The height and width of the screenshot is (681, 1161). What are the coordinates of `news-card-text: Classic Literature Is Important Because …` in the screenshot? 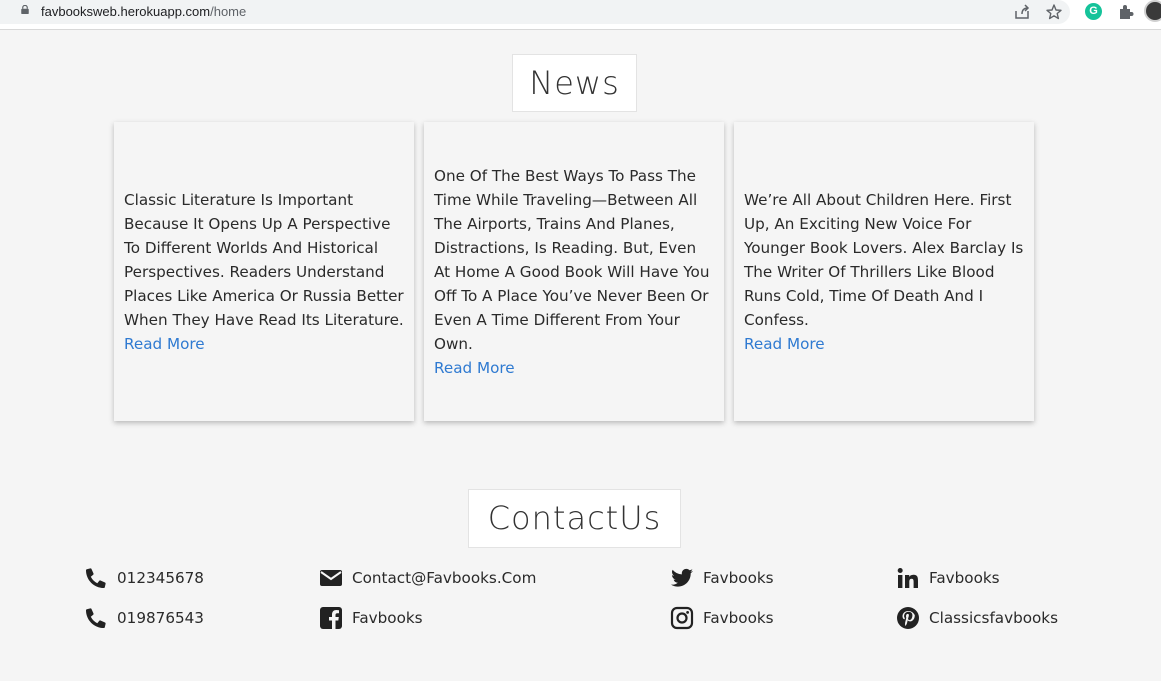 It's located at (264, 259).